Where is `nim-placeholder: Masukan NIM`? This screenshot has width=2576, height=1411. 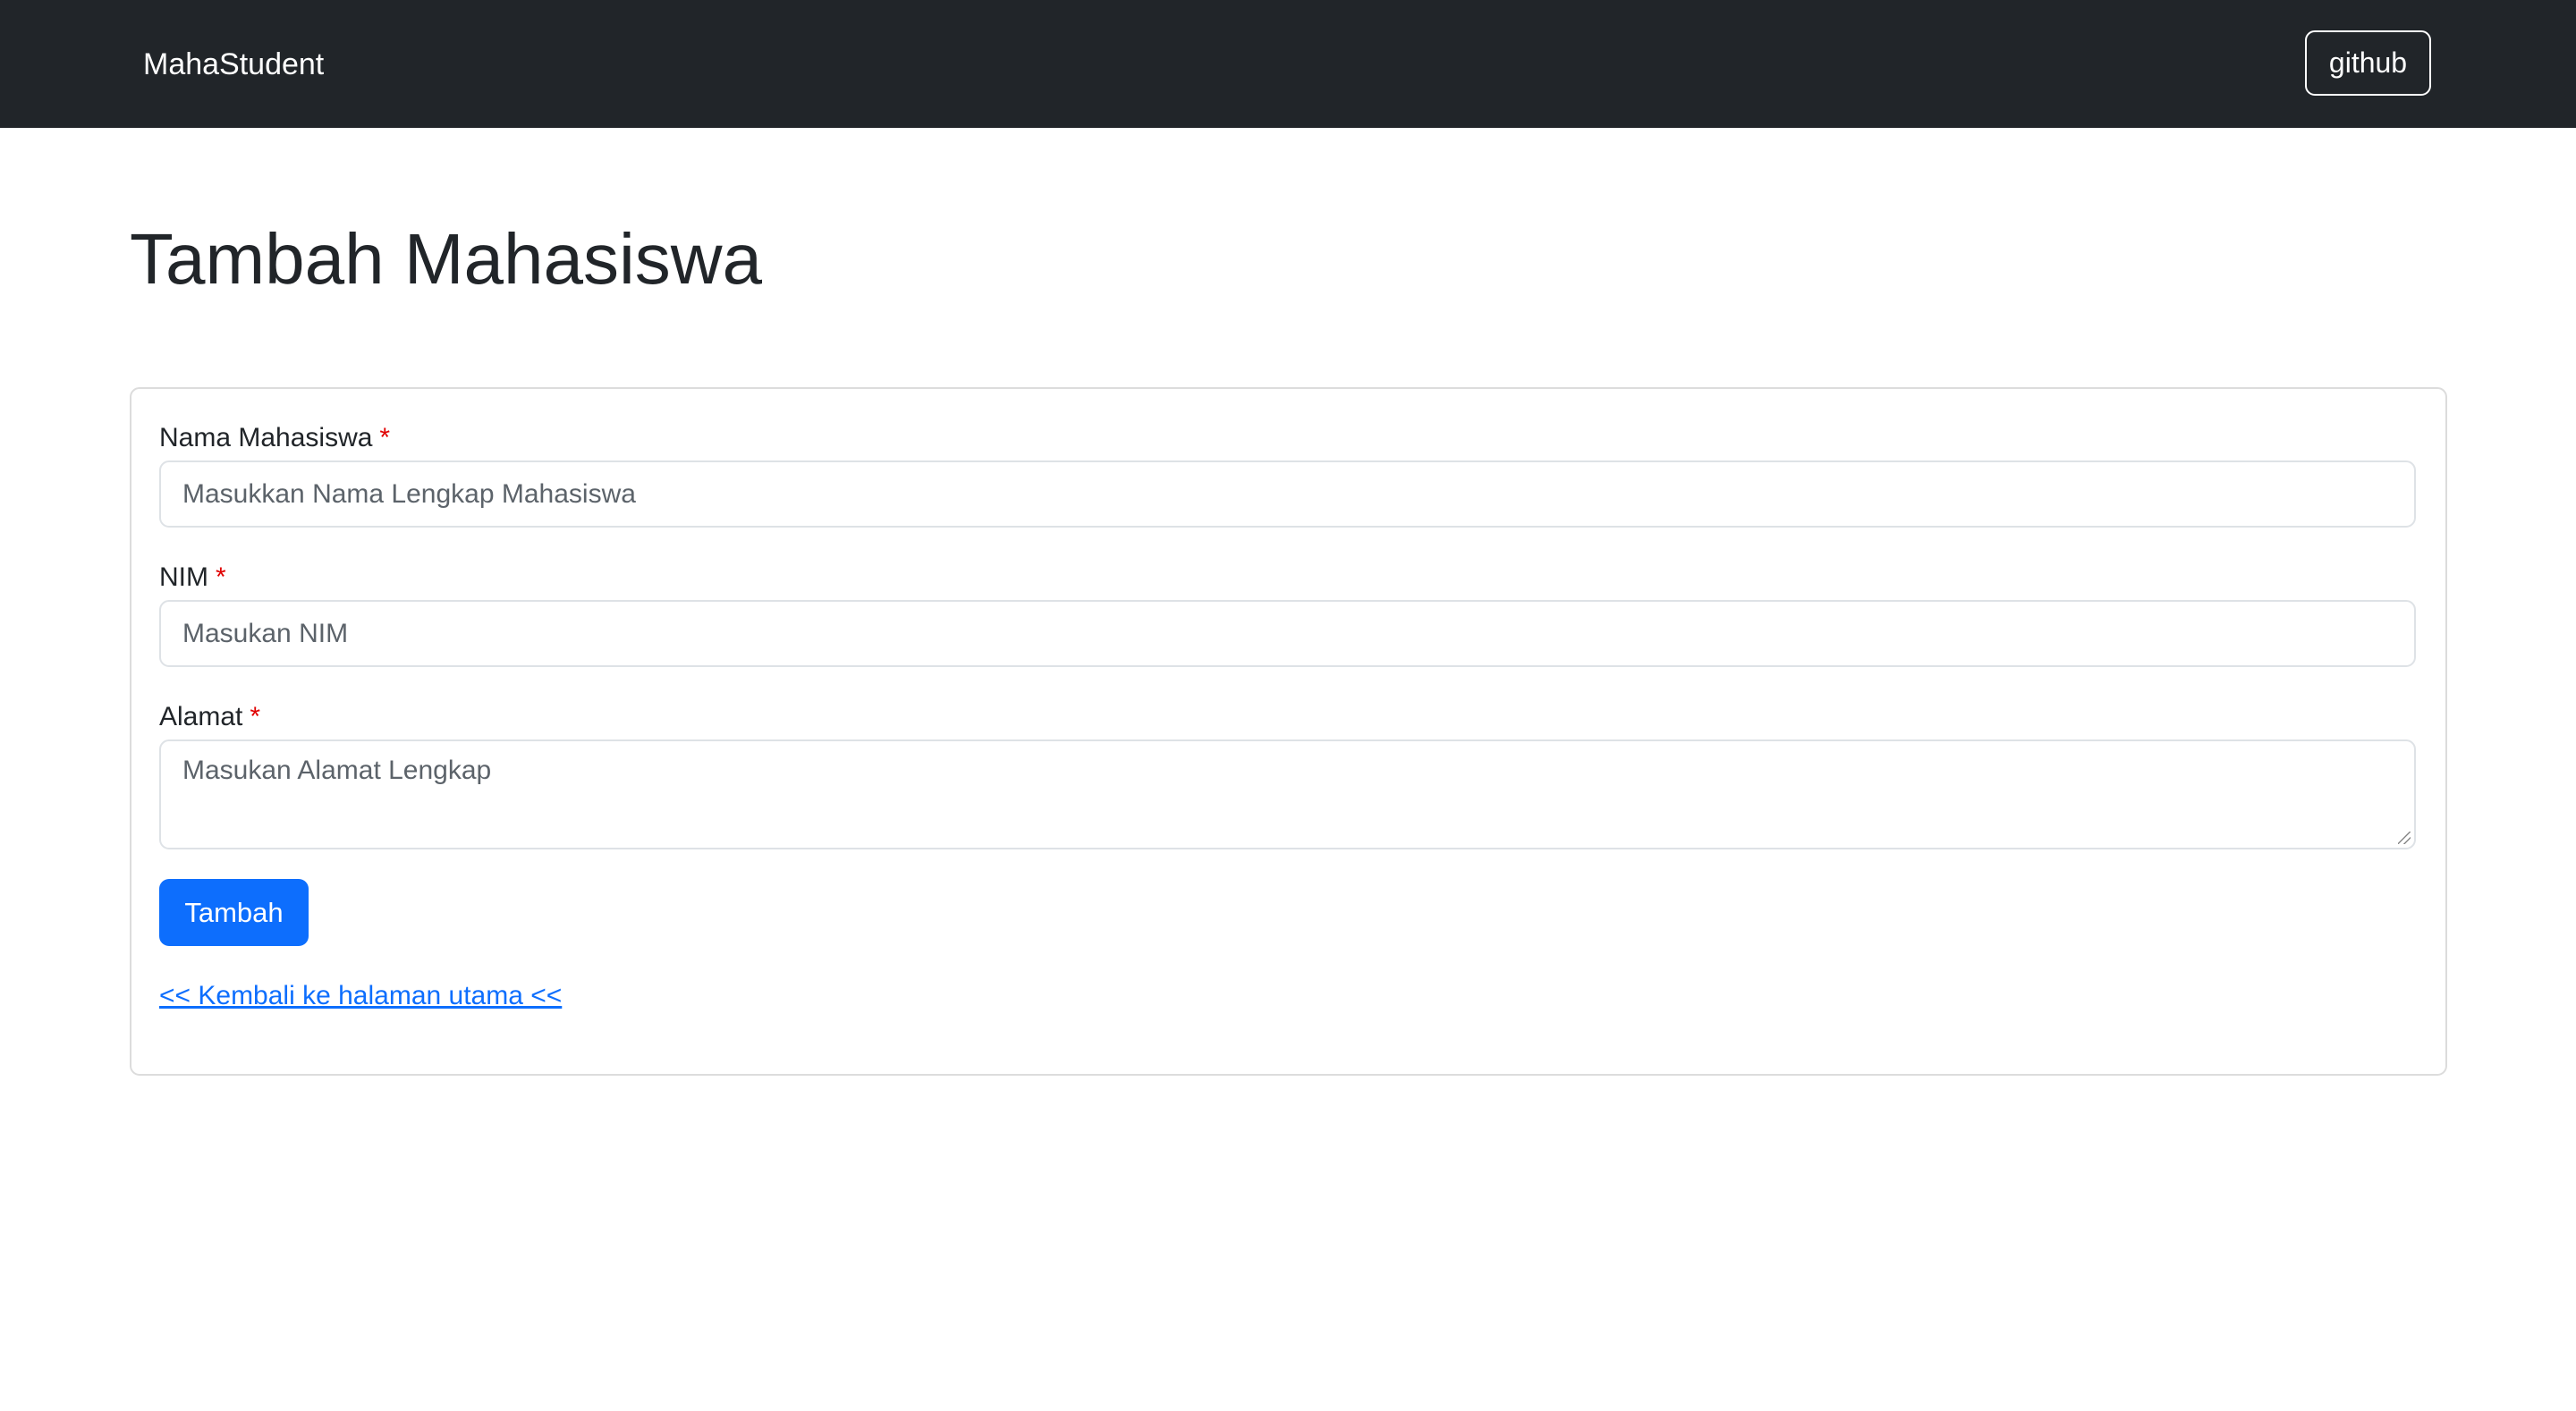
nim-placeholder: Masukan NIM is located at coordinates (265, 633).